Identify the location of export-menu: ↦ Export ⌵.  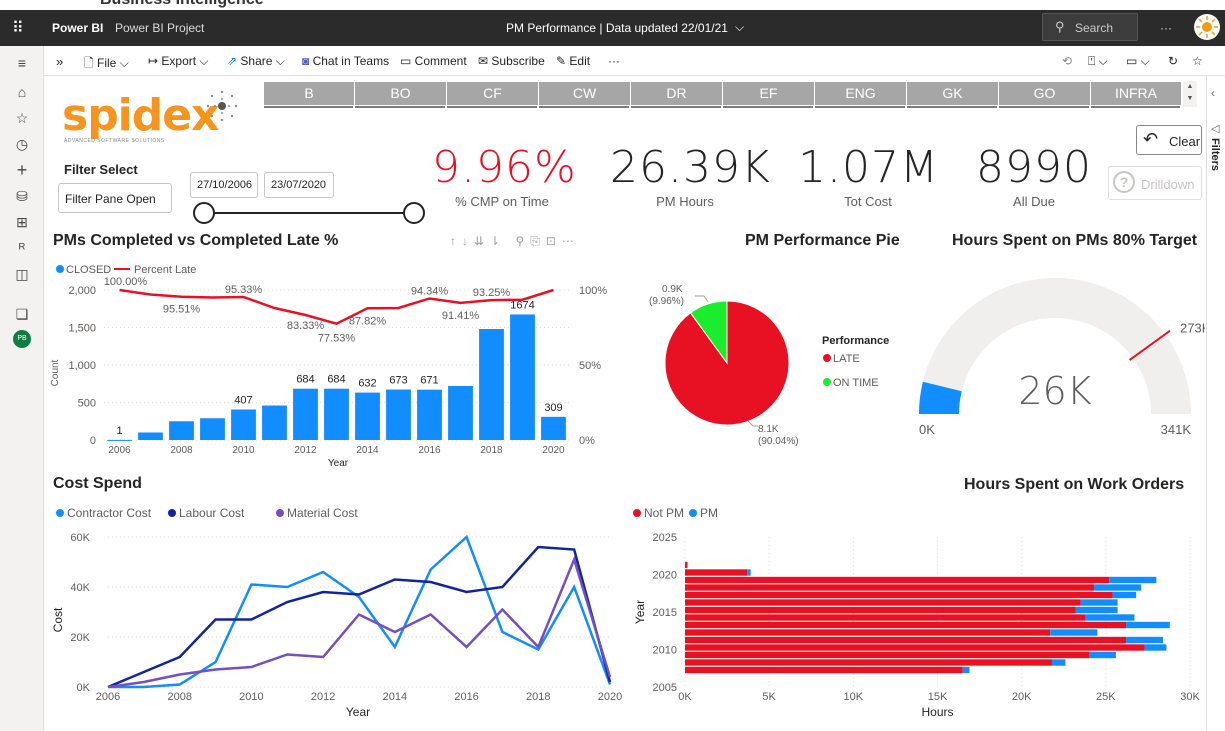
(178, 61).